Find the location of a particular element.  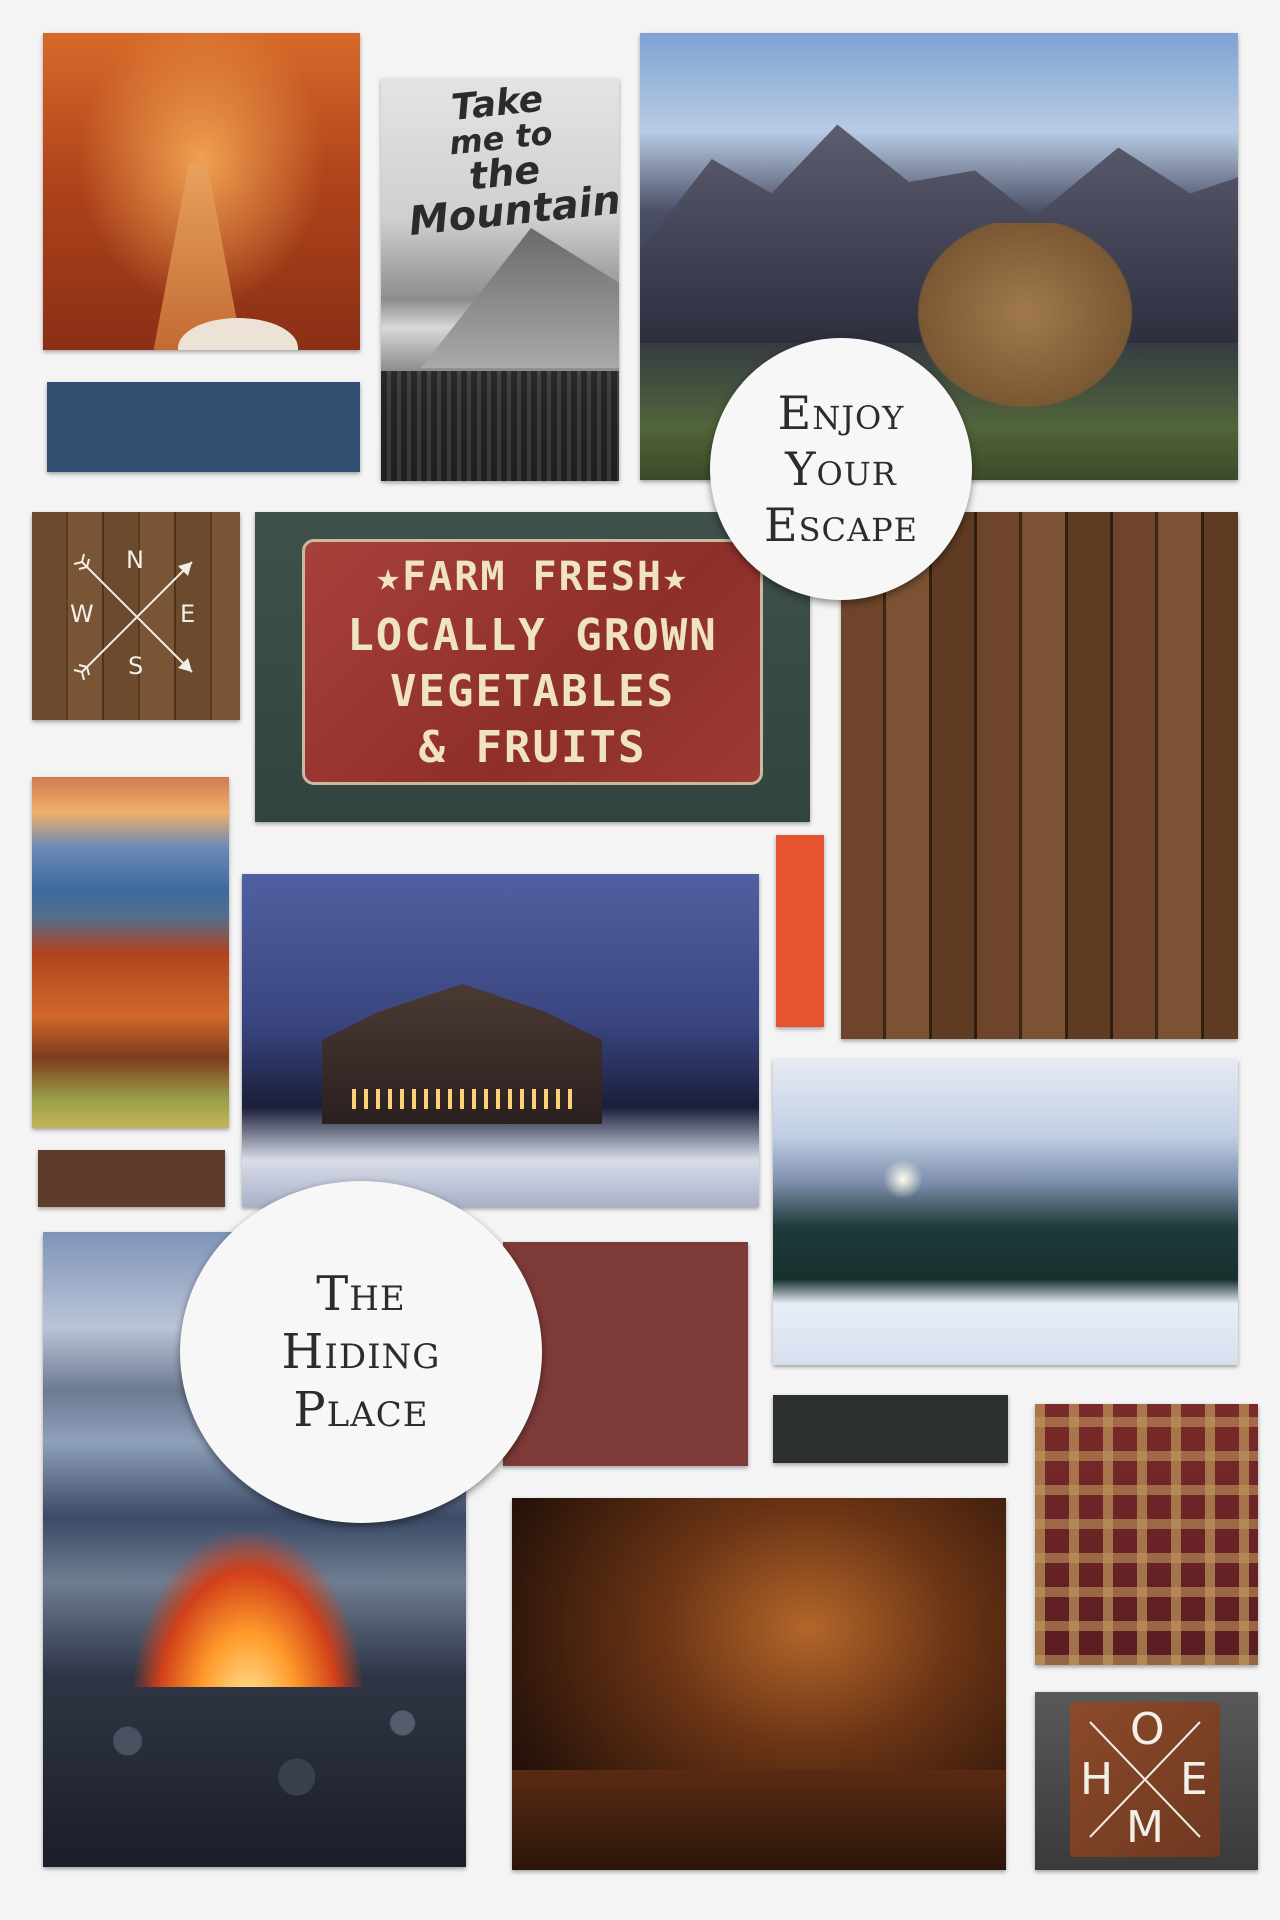

sunburst is located at coordinates (903, 1179).